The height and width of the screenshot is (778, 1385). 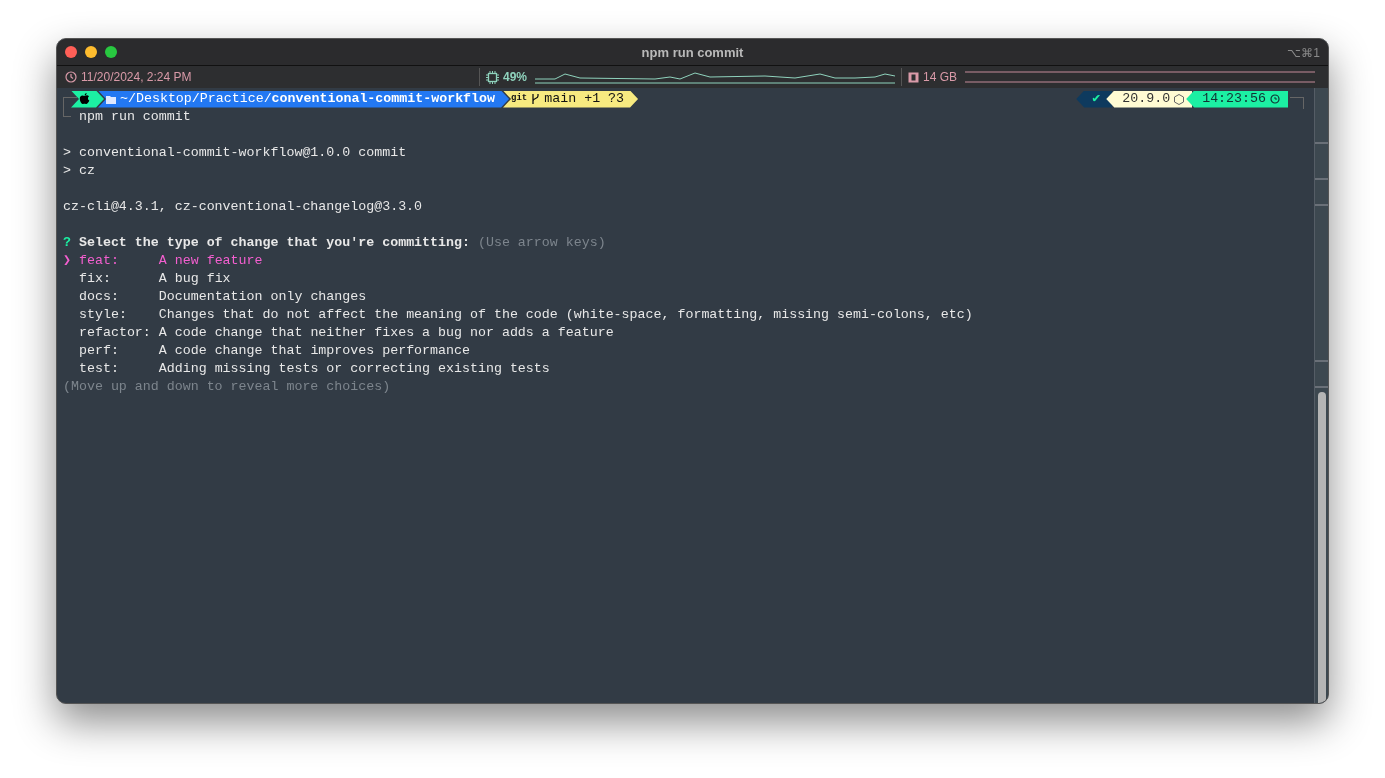 What do you see at coordinates (1321, 547) in the screenshot?
I see `scrollbar-thumb` at bounding box center [1321, 547].